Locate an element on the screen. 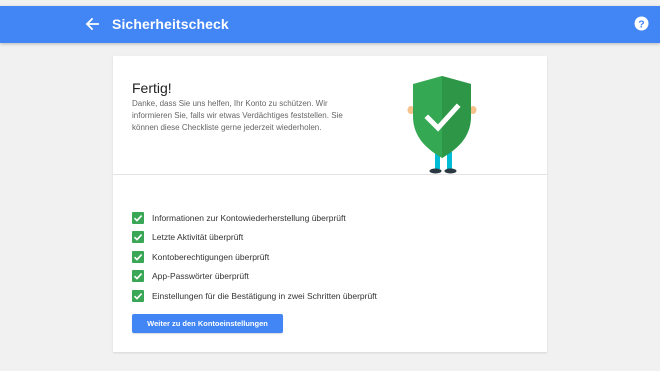 Image resolution: width=660 pixels, height=371 pixels. help-circle-icon: ? is located at coordinates (641, 23).